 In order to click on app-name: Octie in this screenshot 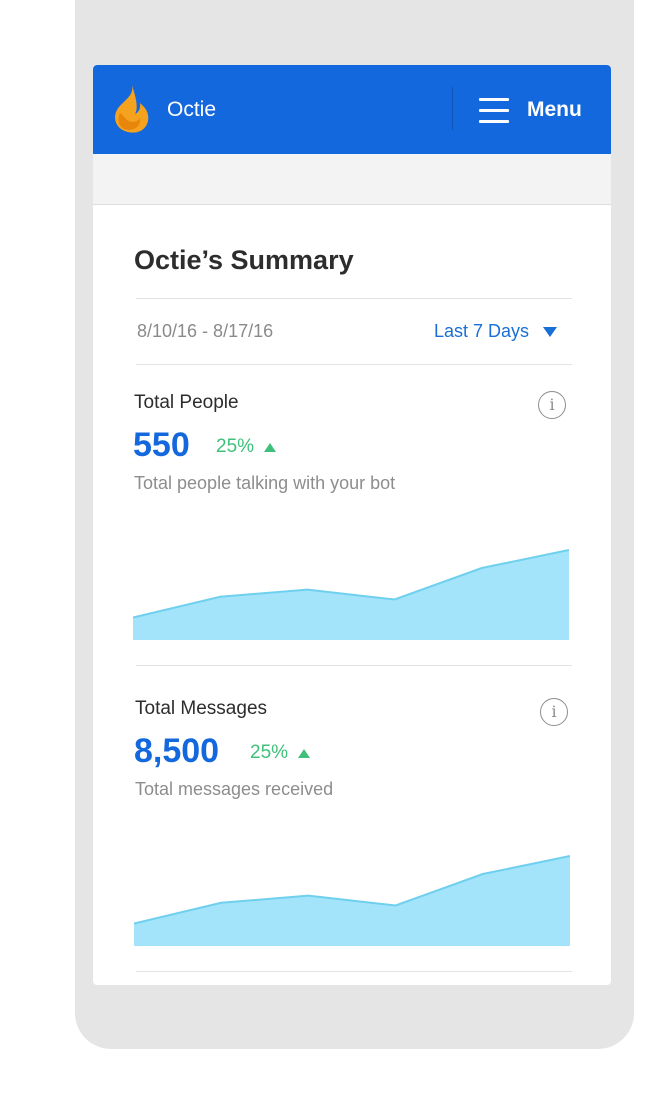, I will do `click(191, 110)`.